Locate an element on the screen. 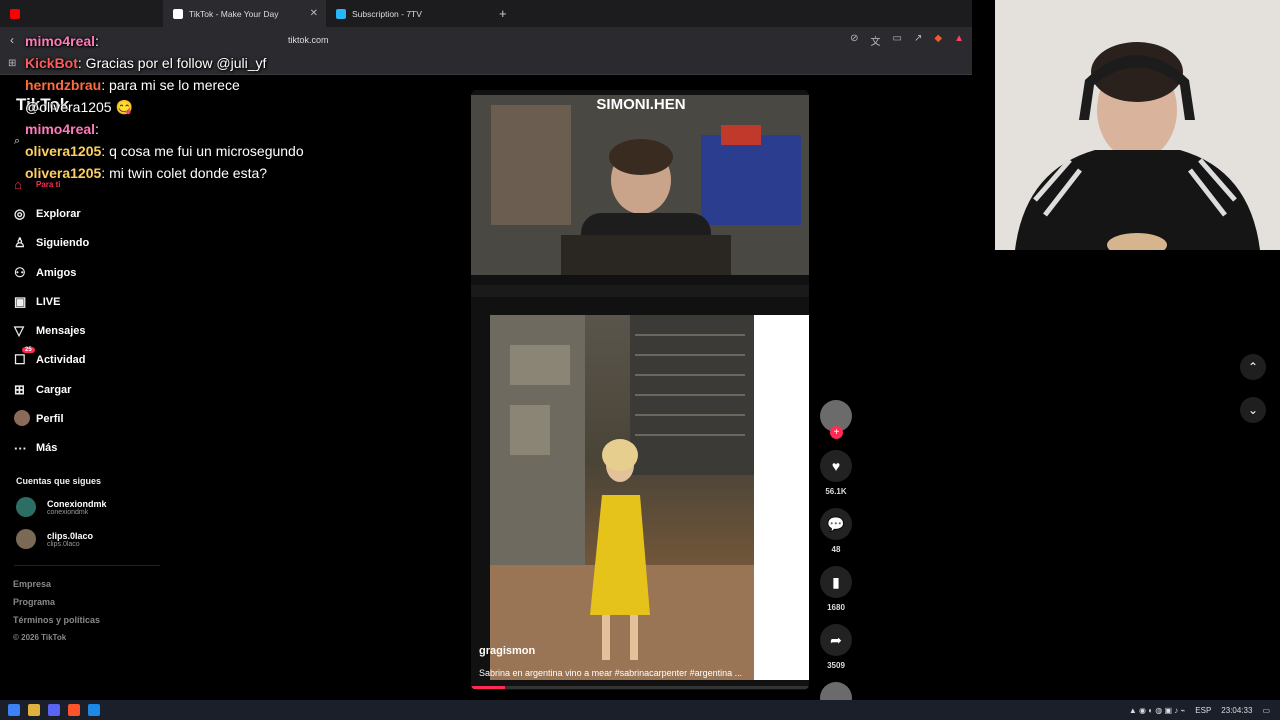  like-icon: ♥ is located at coordinates (836, 466).